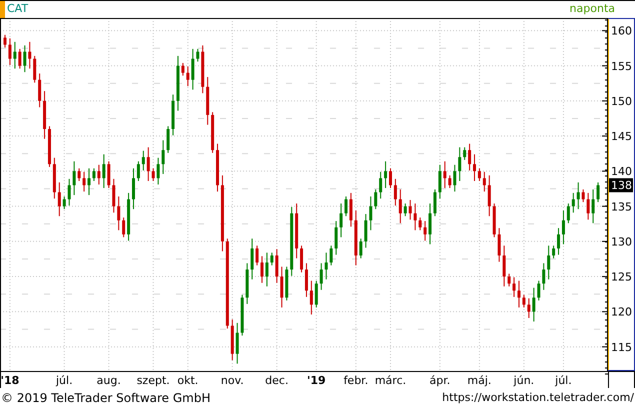 The height and width of the screenshot is (408, 635). I want to click on interval-label: naponta, so click(592, 9).